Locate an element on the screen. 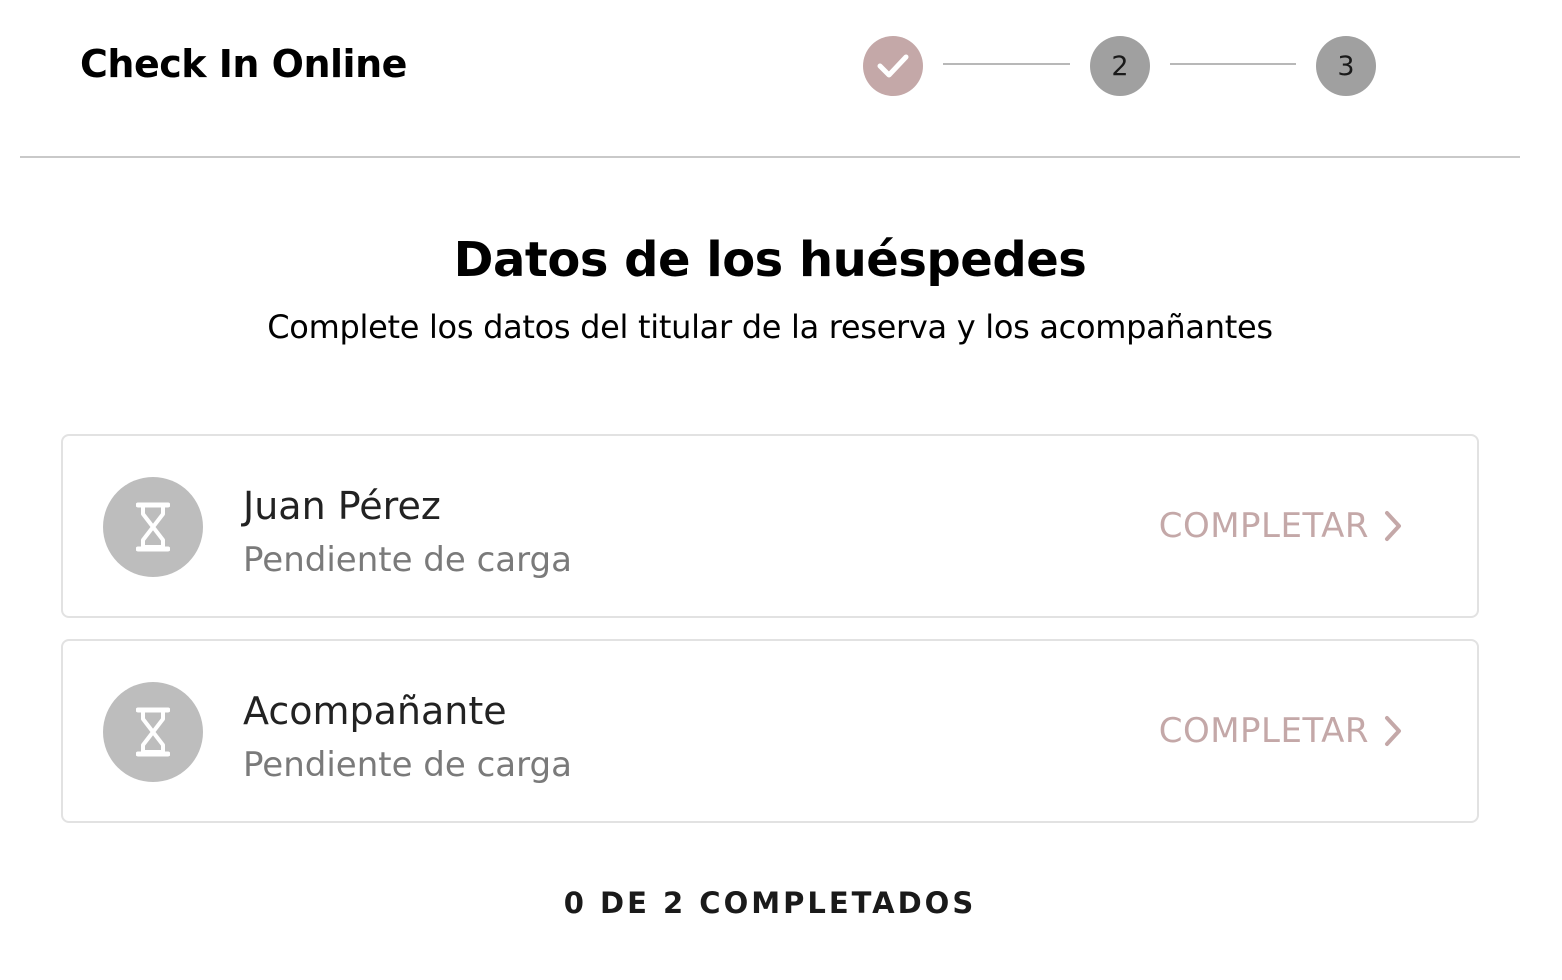 This screenshot has width=1562, height=980. step-2-number: 2 is located at coordinates (1120, 66).